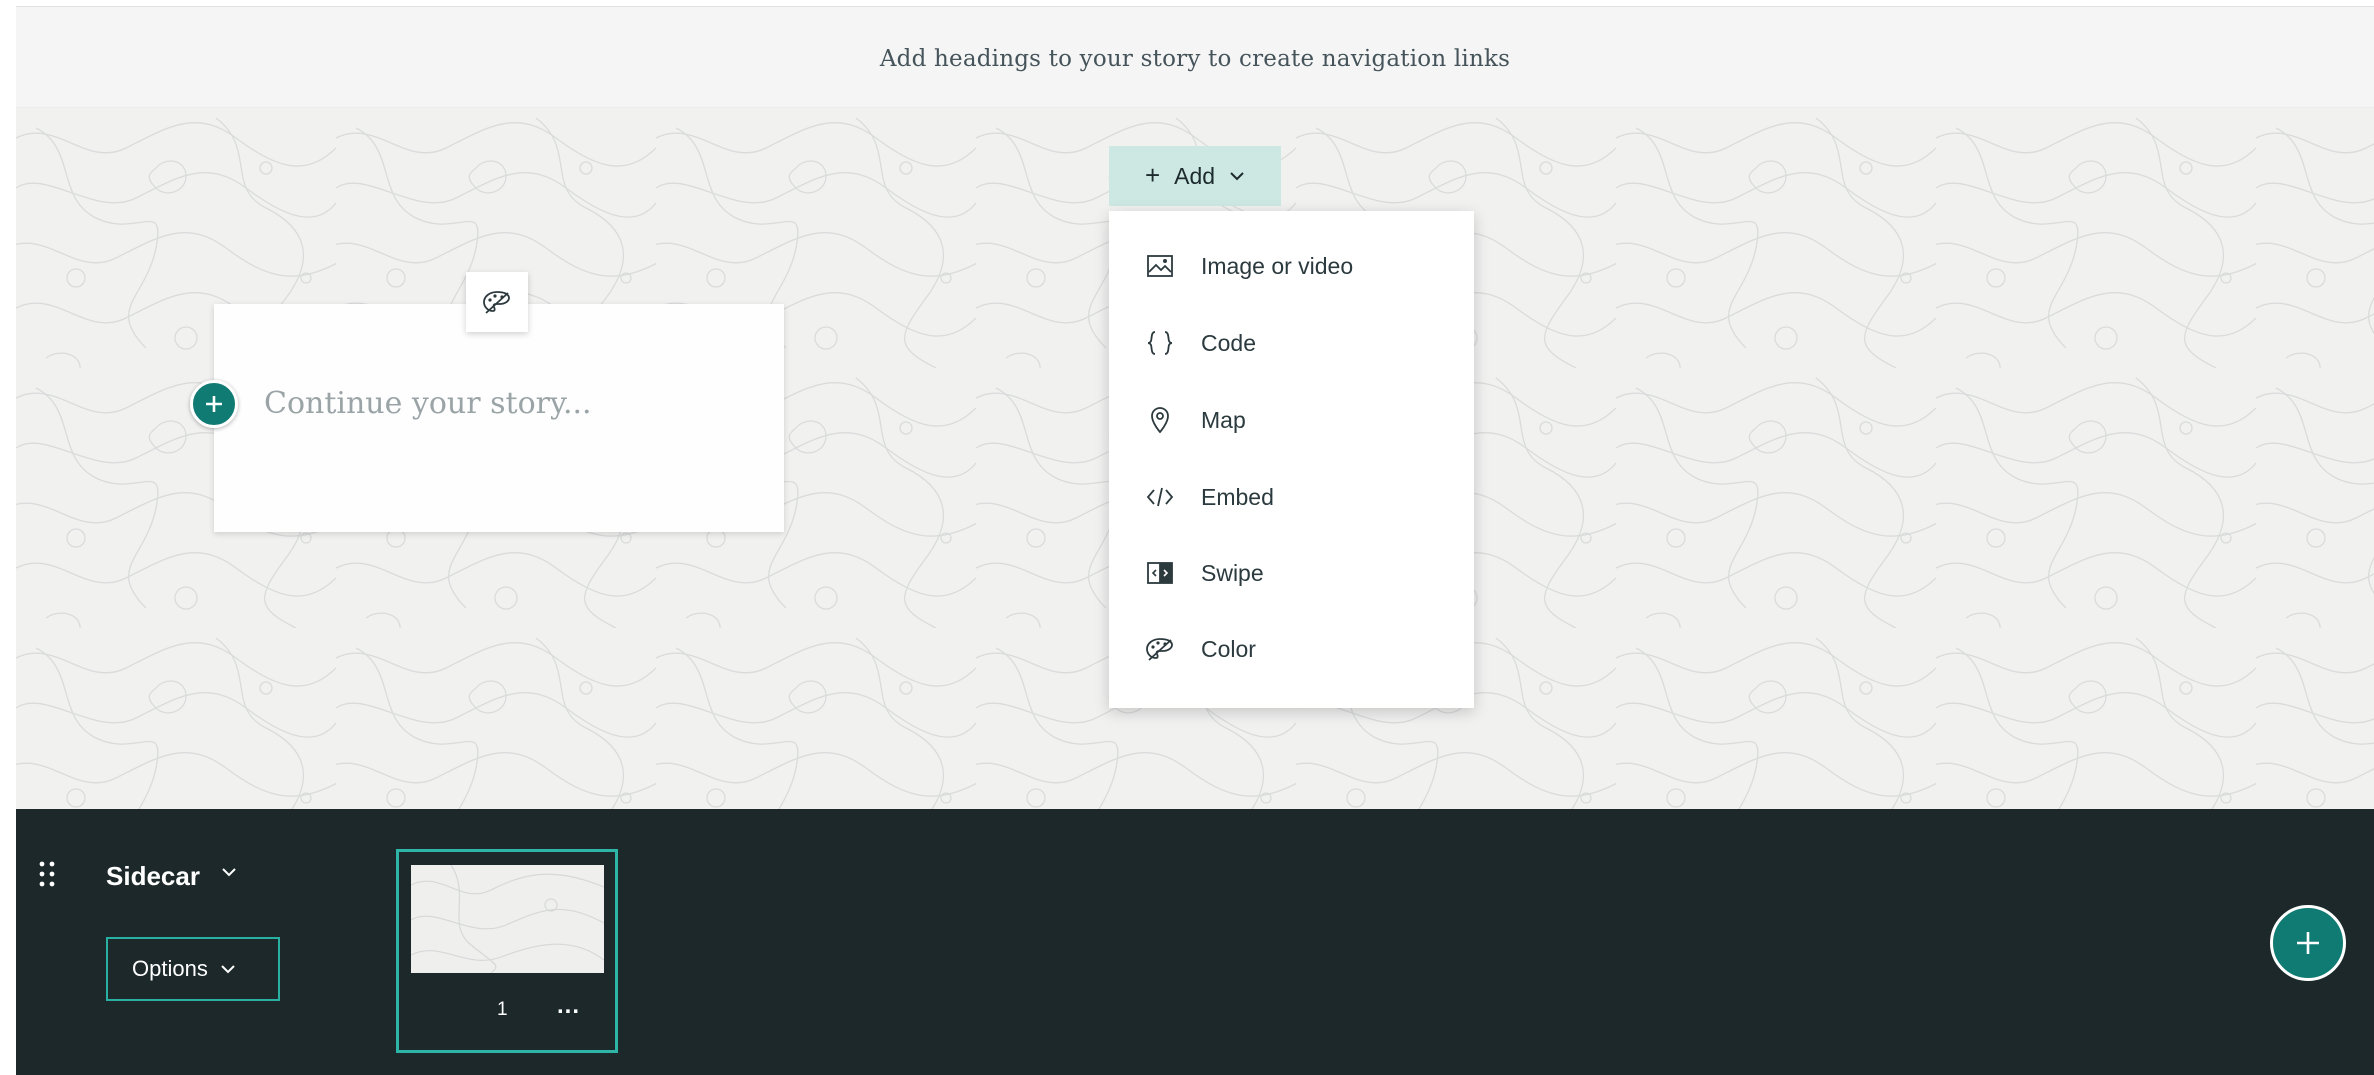  I want to click on swipe-icon, so click(1160, 573).